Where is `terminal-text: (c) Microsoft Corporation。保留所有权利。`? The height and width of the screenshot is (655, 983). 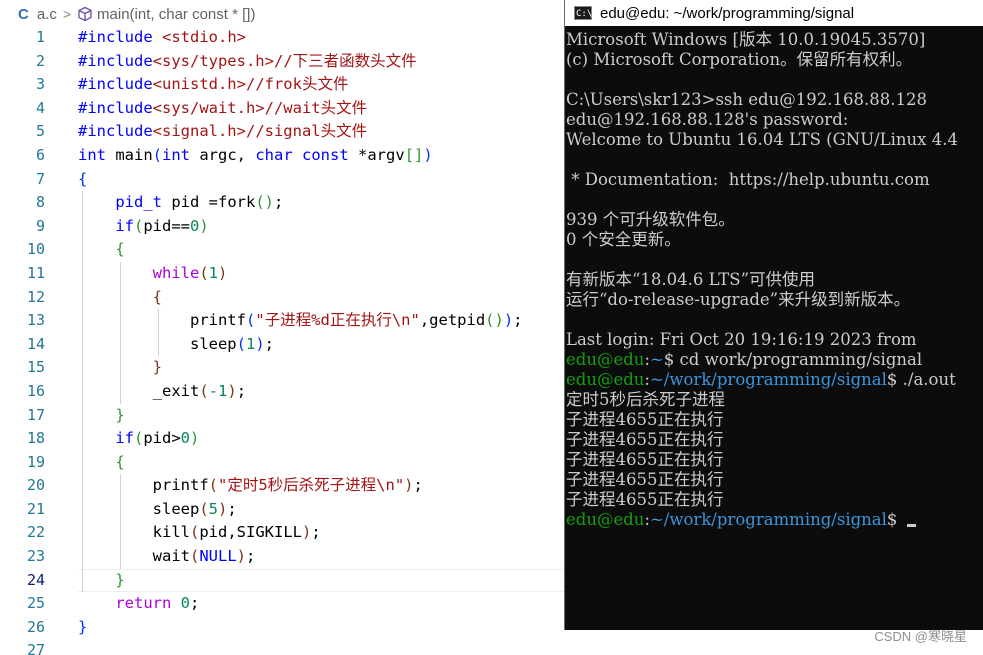 terminal-text: (c) Microsoft Corporation。保留所有权利。 is located at coordinates (739, 59).